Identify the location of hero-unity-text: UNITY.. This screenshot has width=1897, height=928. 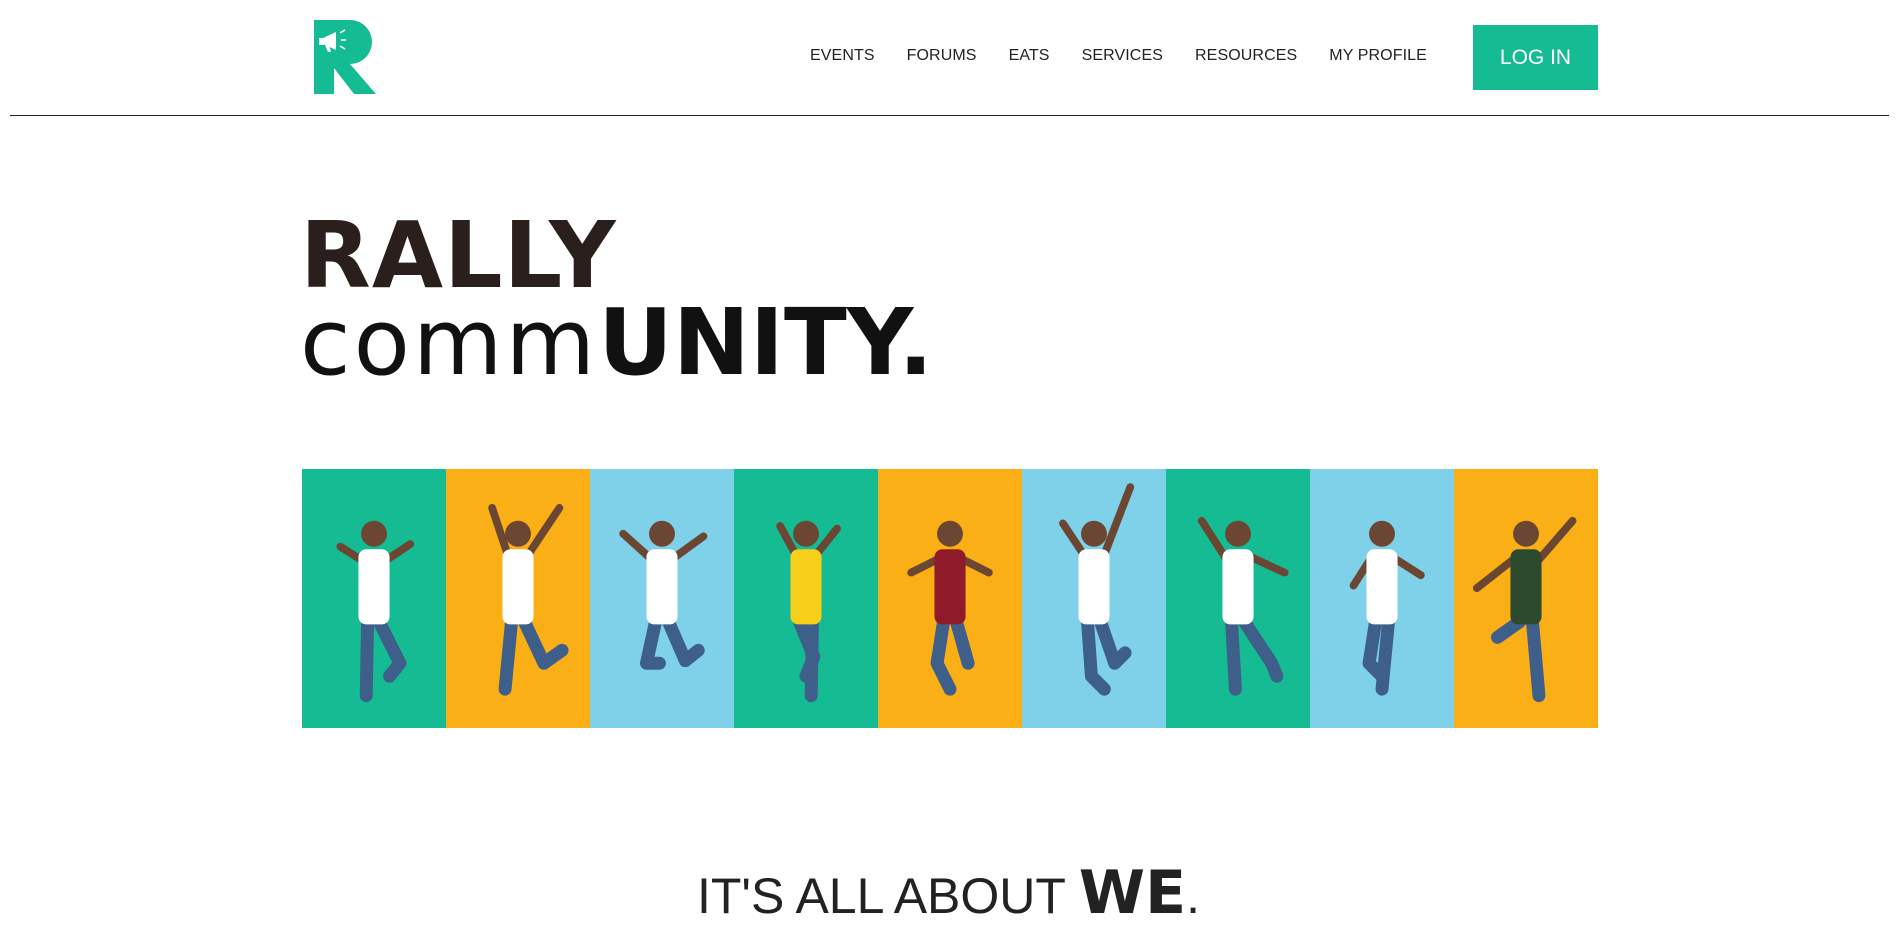
(766, 342).